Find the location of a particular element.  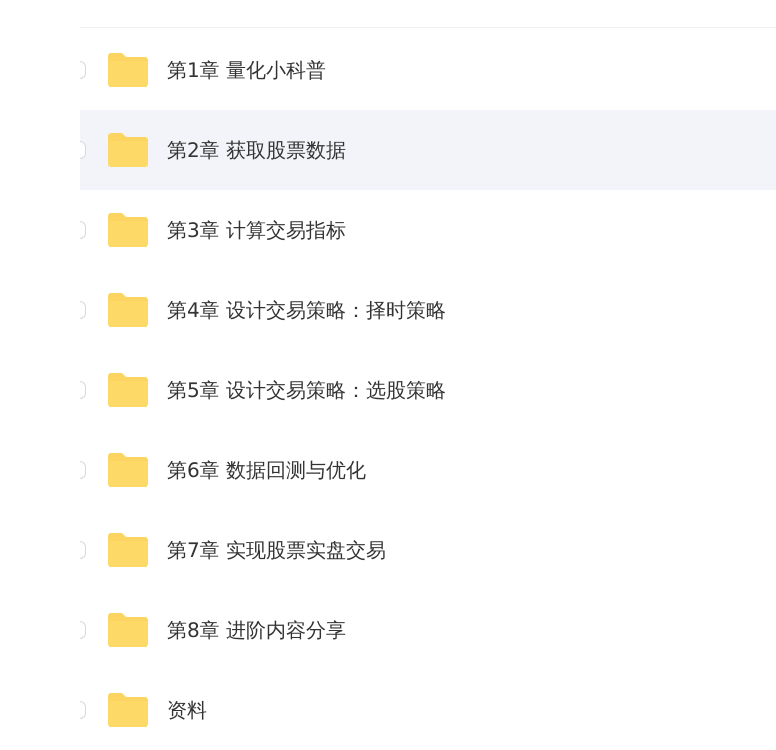

folder-name: 第5章 设计交易策略：选股策略 is located at coordinates (306, 390).